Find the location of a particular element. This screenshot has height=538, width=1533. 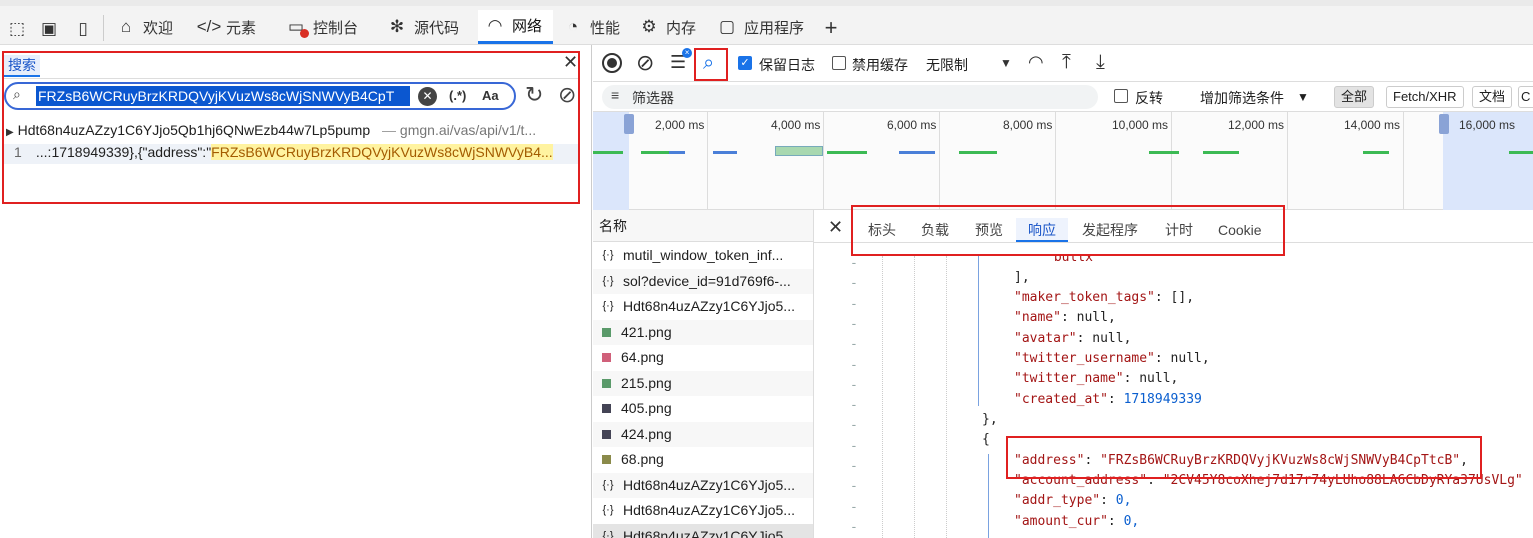

tab-memory: ⚙ 内存 is located at coordinates (667, 27).